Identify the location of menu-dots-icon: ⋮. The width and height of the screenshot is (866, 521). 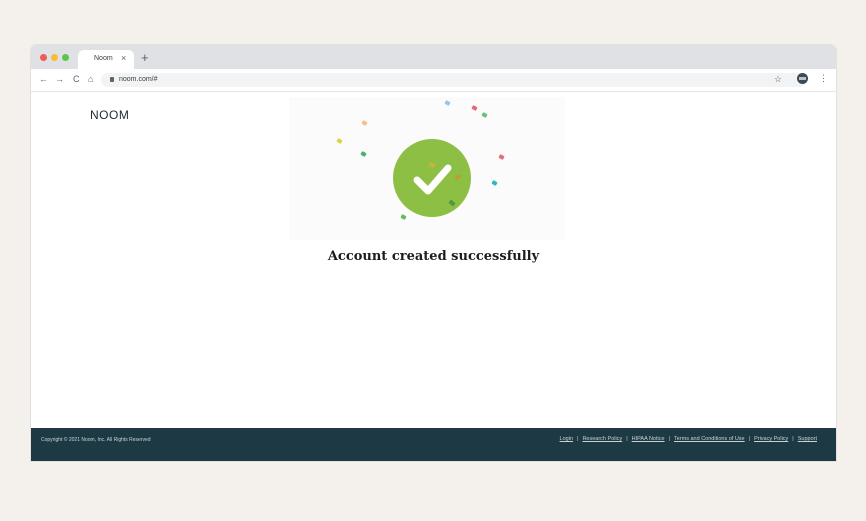
(823, 78).